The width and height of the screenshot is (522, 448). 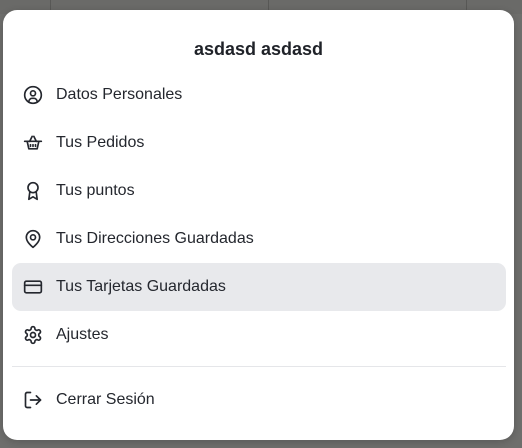 I want to click on award-icon, so click(x=33, y=191).